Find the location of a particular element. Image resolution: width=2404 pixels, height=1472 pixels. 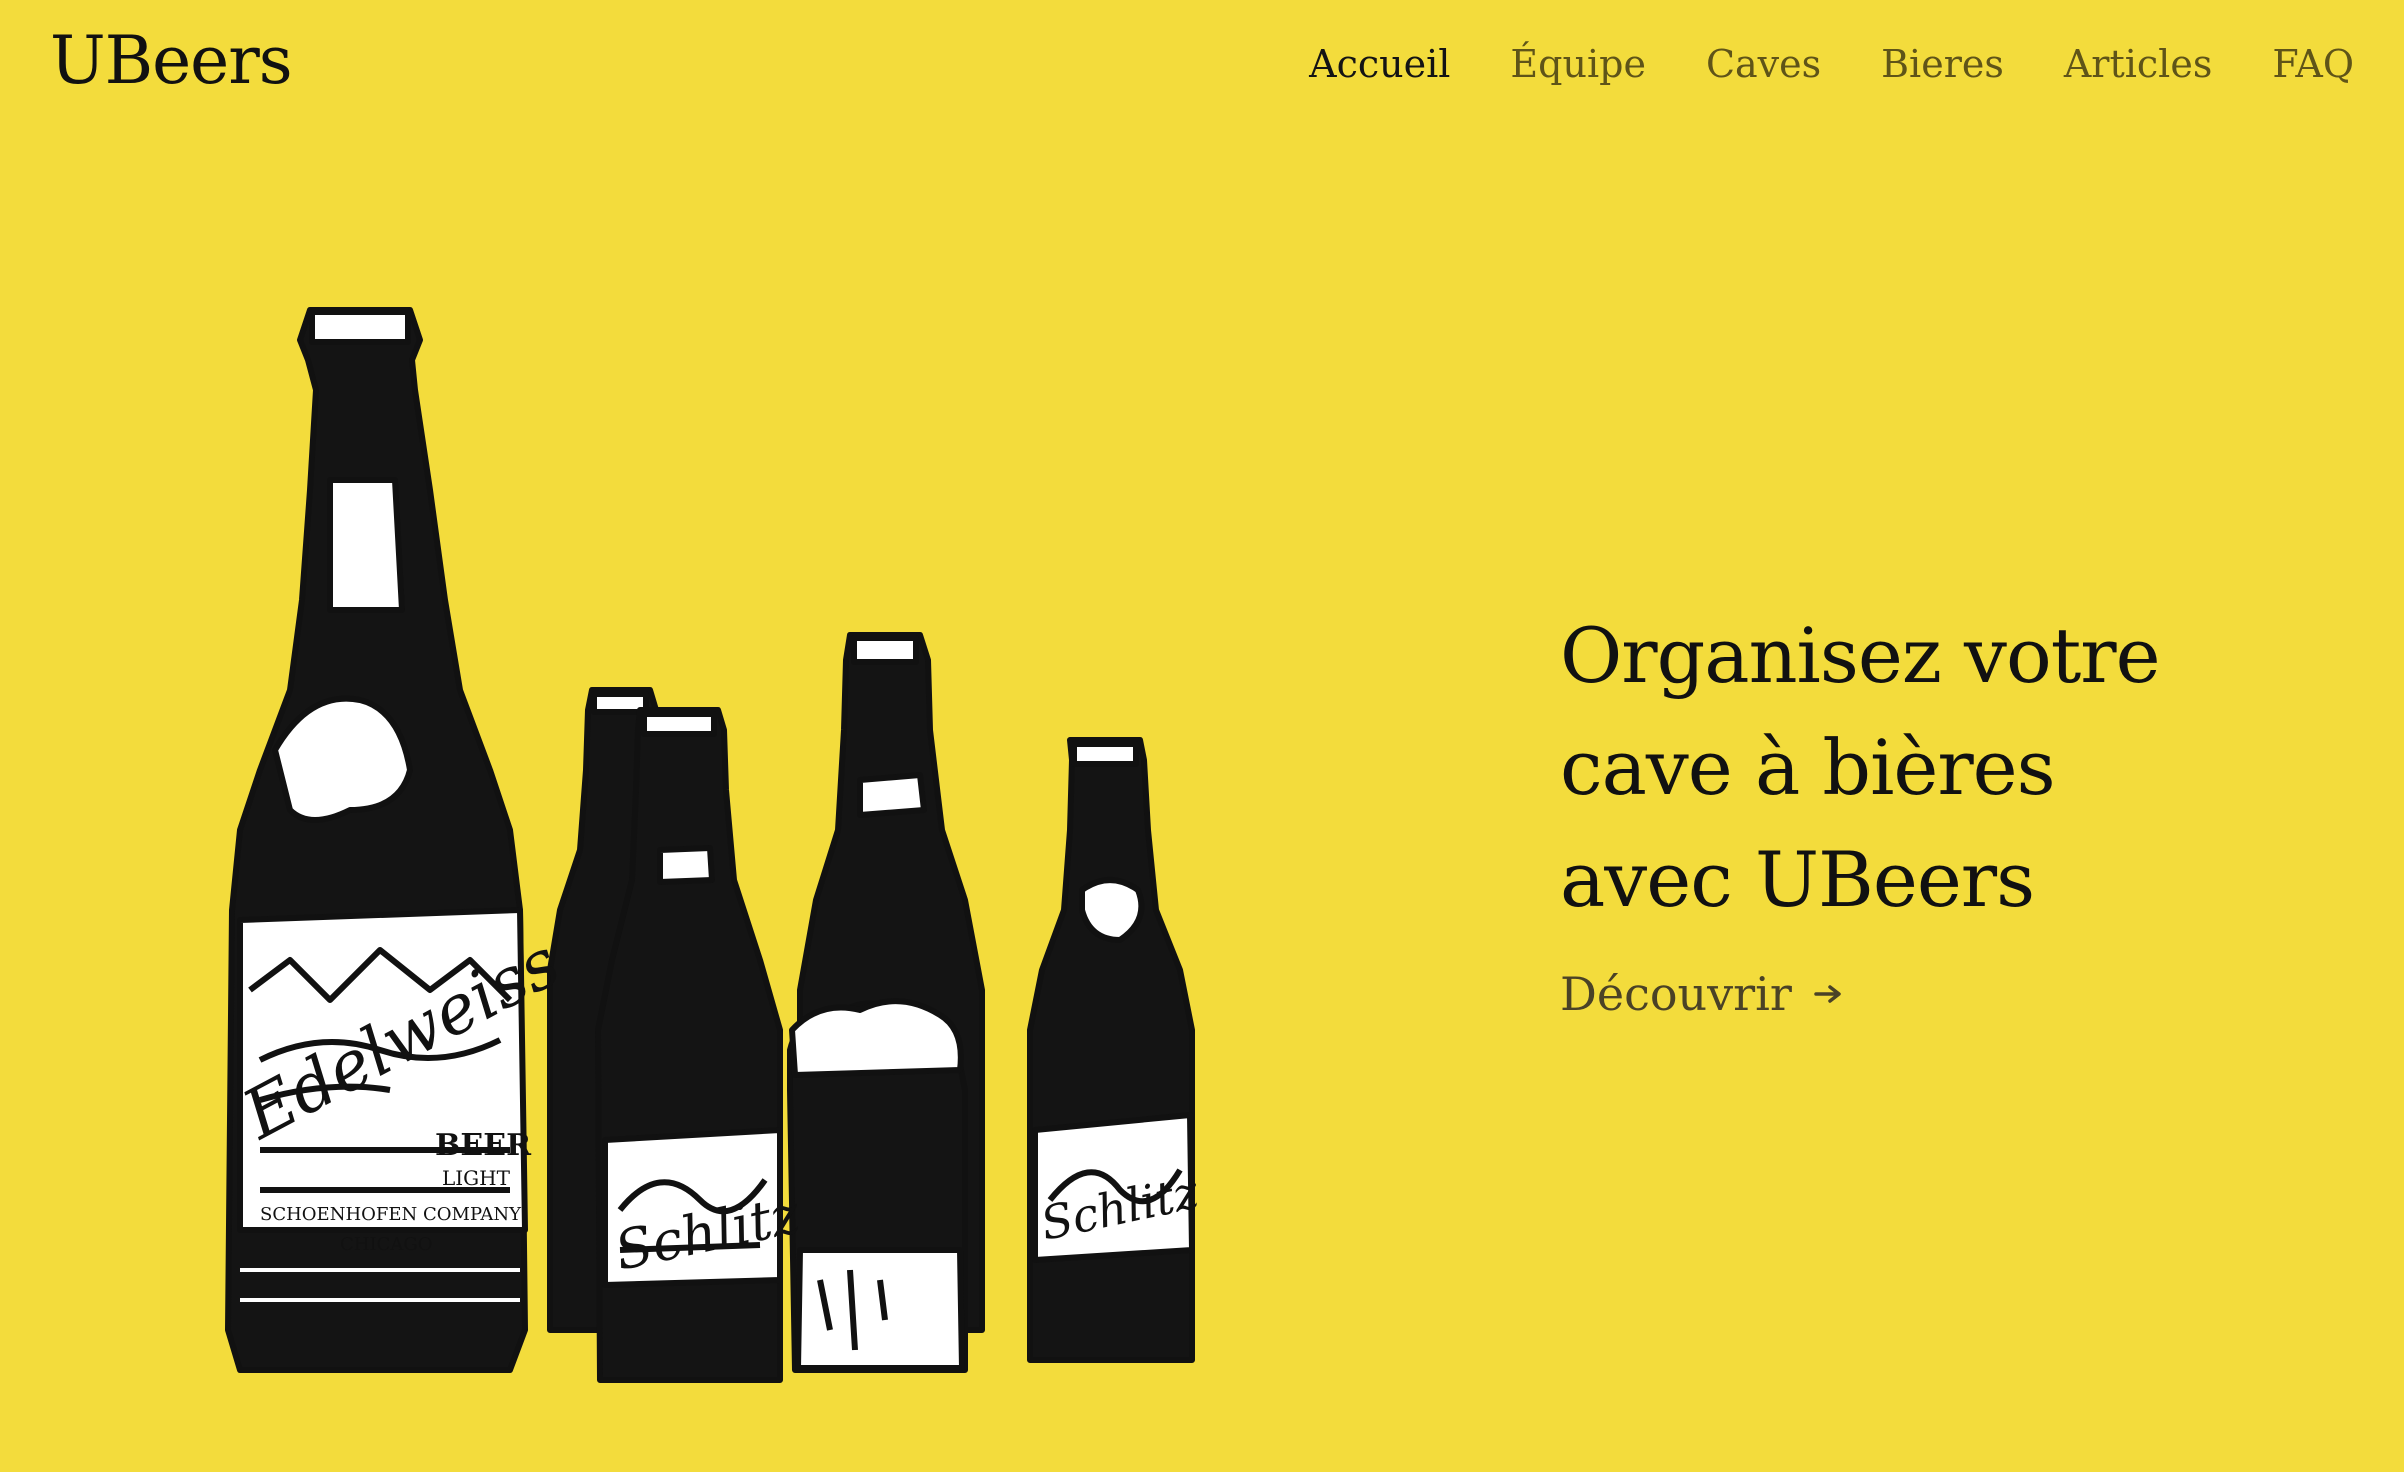

nav-item-caves: Caves is located at coordinates (1763, 64).